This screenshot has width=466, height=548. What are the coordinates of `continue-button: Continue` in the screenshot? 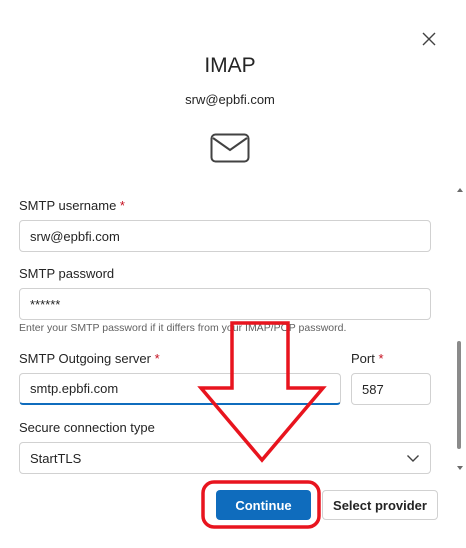 It's located at (263, 505).